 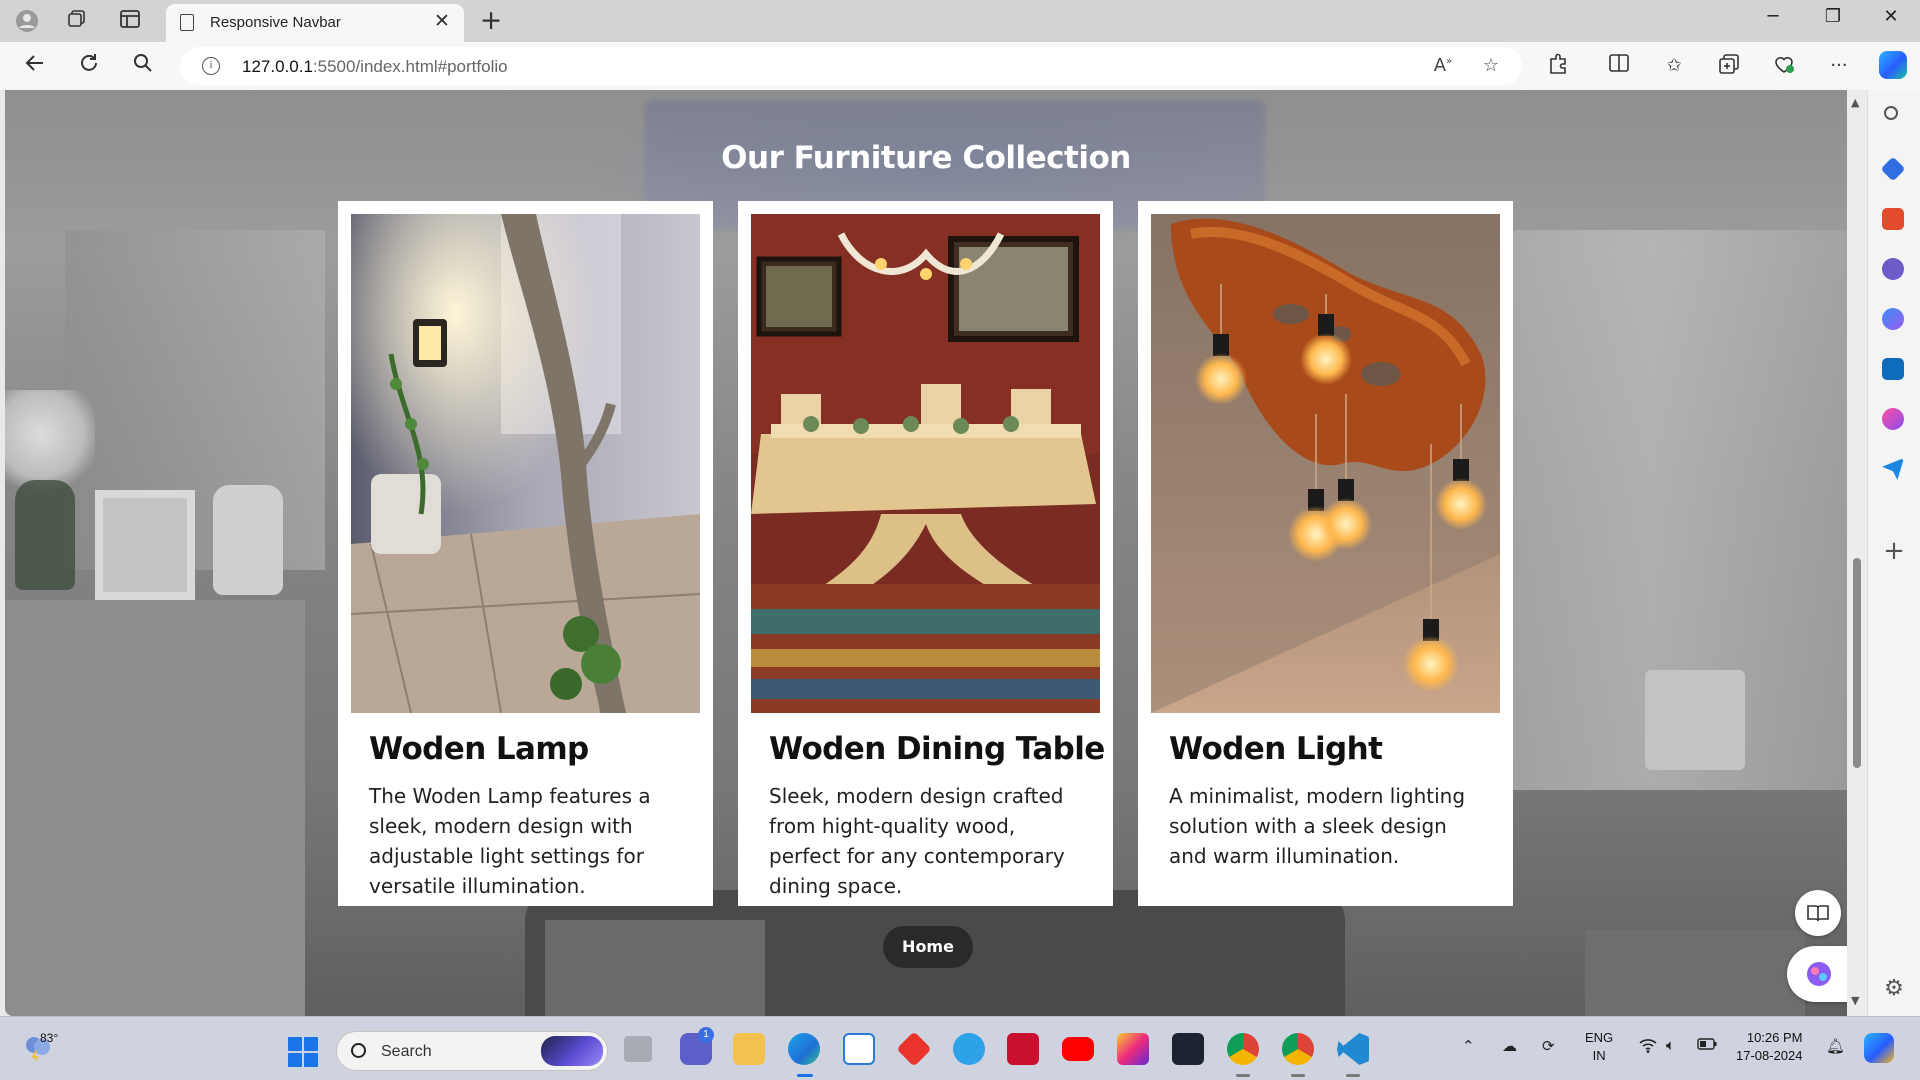 I want to click on background-jug, so click(x=248, y=540).